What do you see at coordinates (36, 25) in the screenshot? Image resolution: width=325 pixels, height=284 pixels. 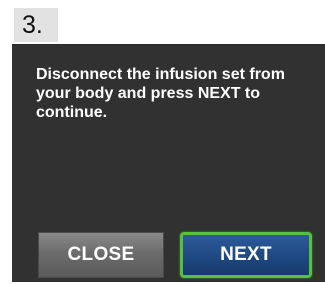 I see `step-number-badge: 3.` at bounding box center [36, 25].